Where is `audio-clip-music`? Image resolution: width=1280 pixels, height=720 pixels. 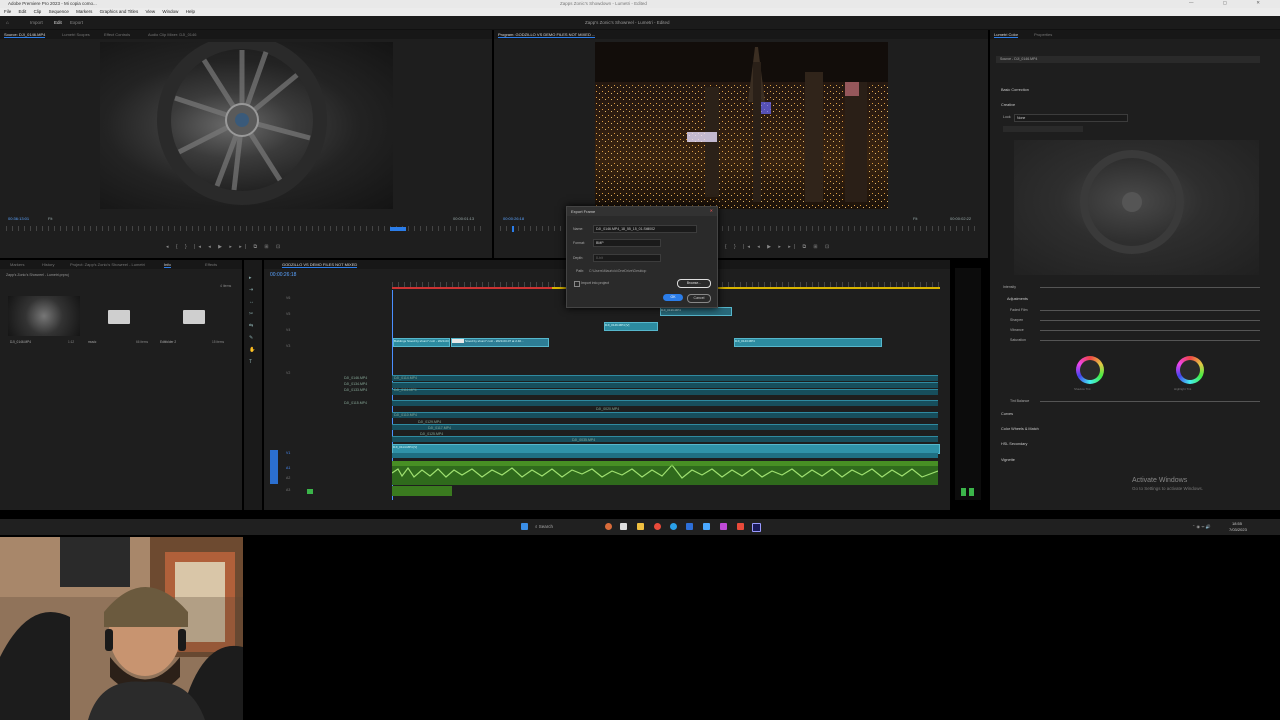
audio-clip-music is located at coordinates (665, 473).